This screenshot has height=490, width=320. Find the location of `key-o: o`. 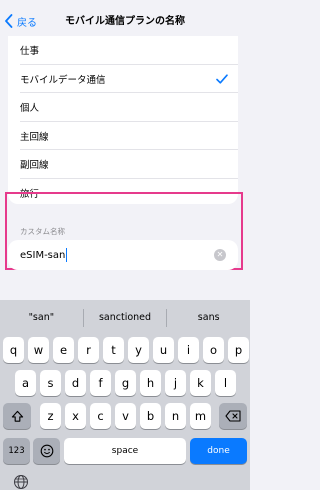

key-o: o is located at coordinates (213, 350).